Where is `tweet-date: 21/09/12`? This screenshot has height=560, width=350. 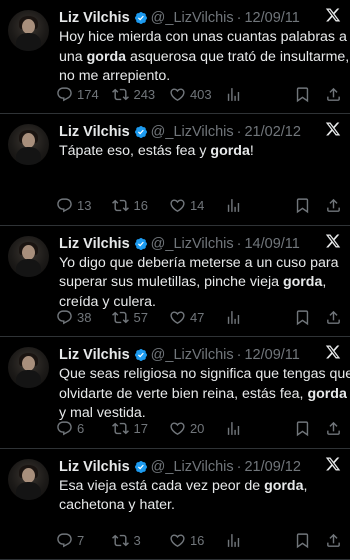 tweet-date: 21/09/12 is located at coordinates (272, 467).